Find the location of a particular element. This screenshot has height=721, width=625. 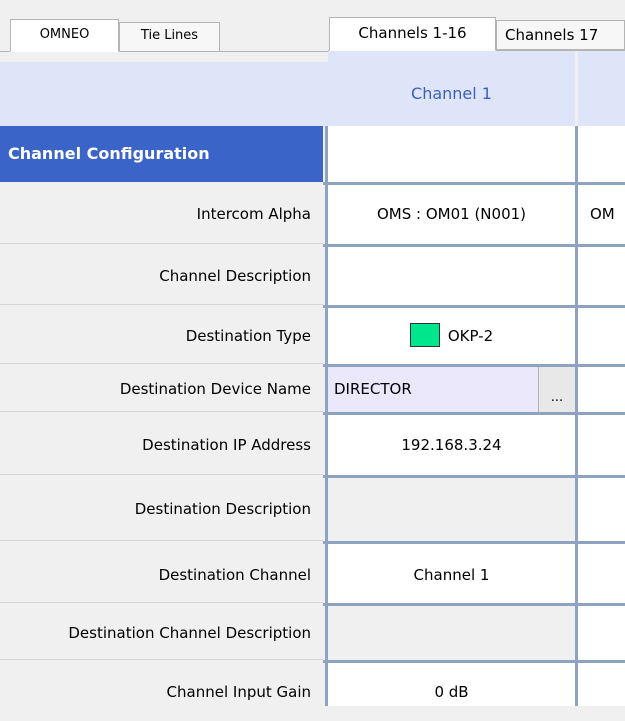

cell-channel-input-gain: 0 dB is located at coordinates (451, 684).